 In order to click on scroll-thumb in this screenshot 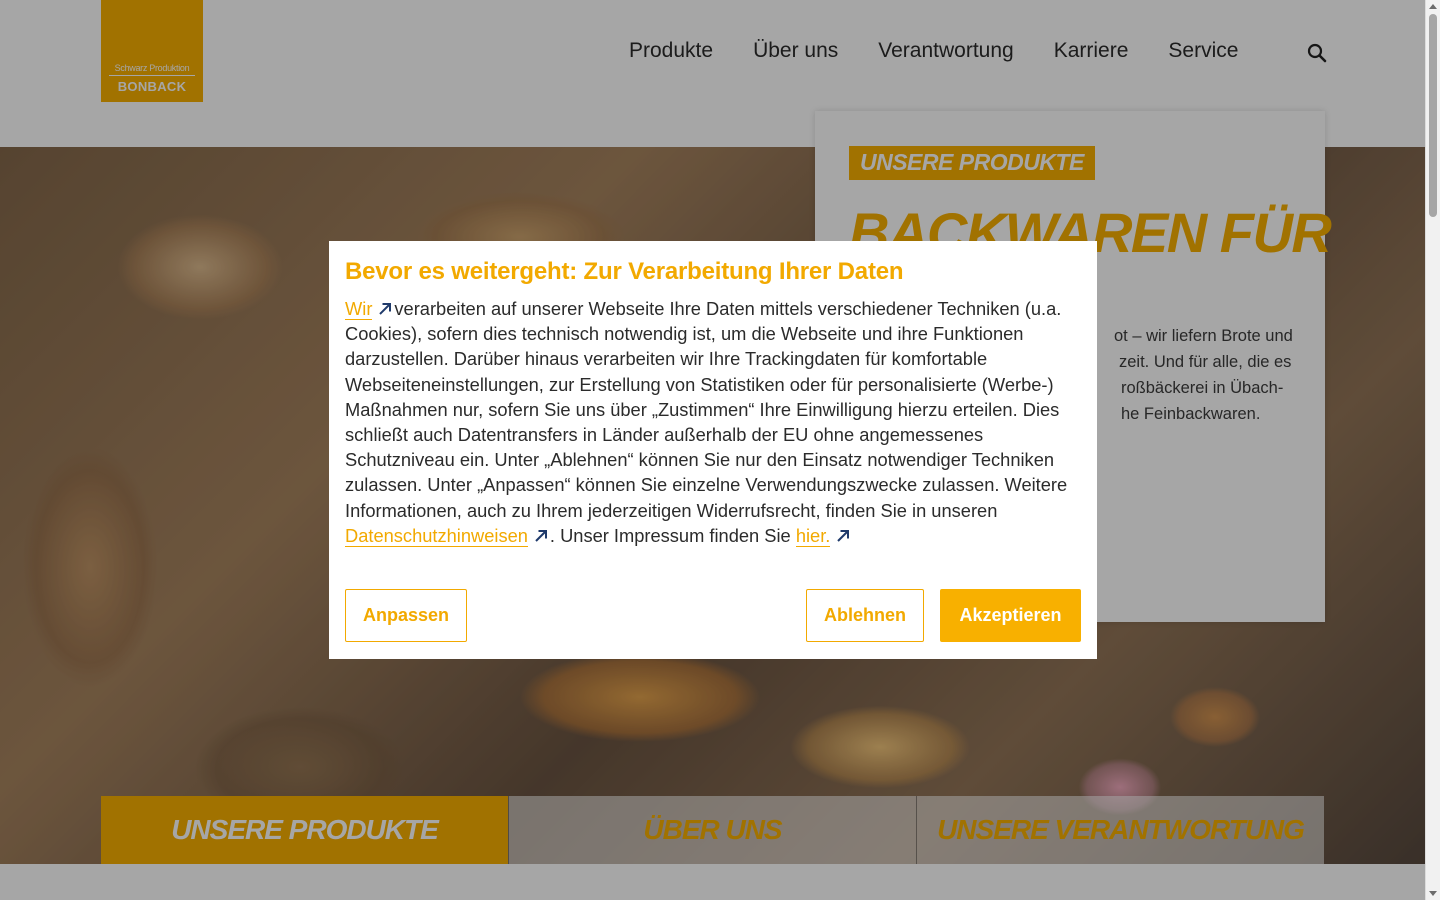, I will do `click(1433, 115)`.